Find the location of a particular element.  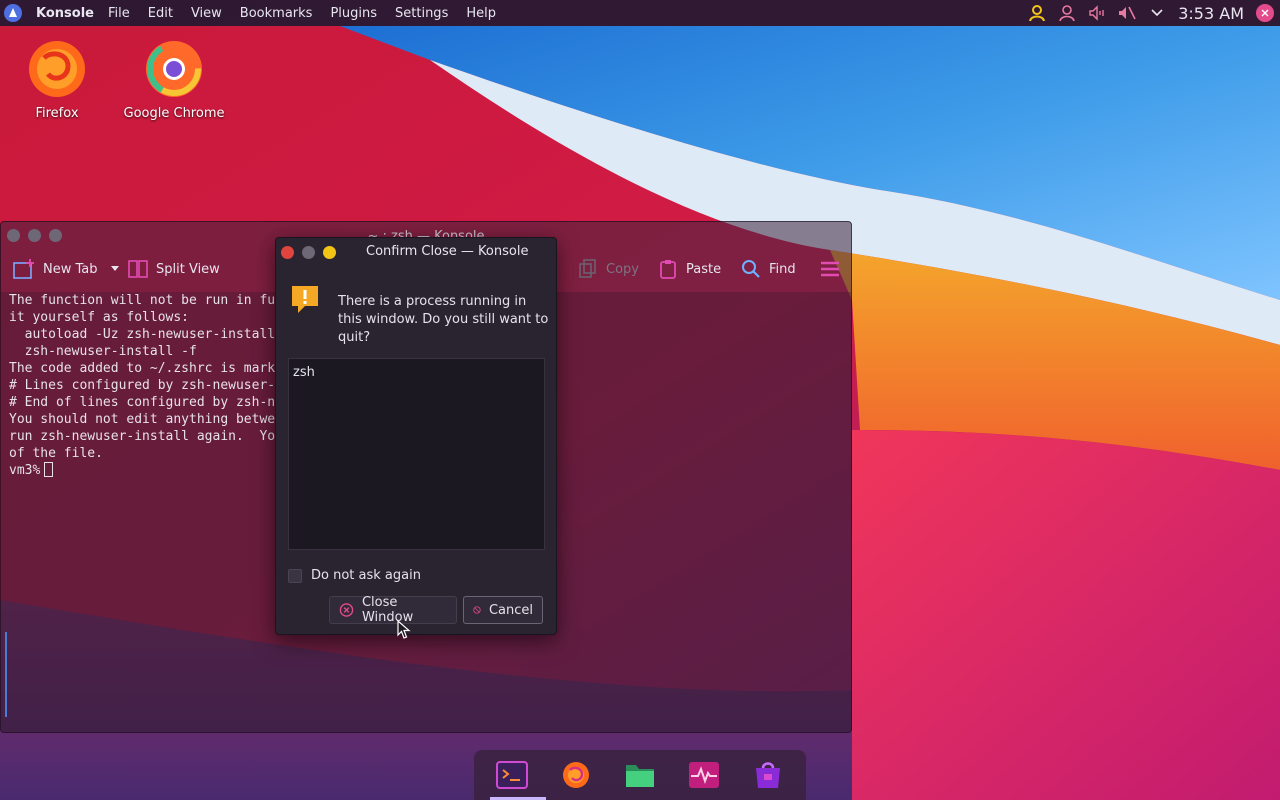

dock-item-system-monitor is located at coordinates (704, 775).